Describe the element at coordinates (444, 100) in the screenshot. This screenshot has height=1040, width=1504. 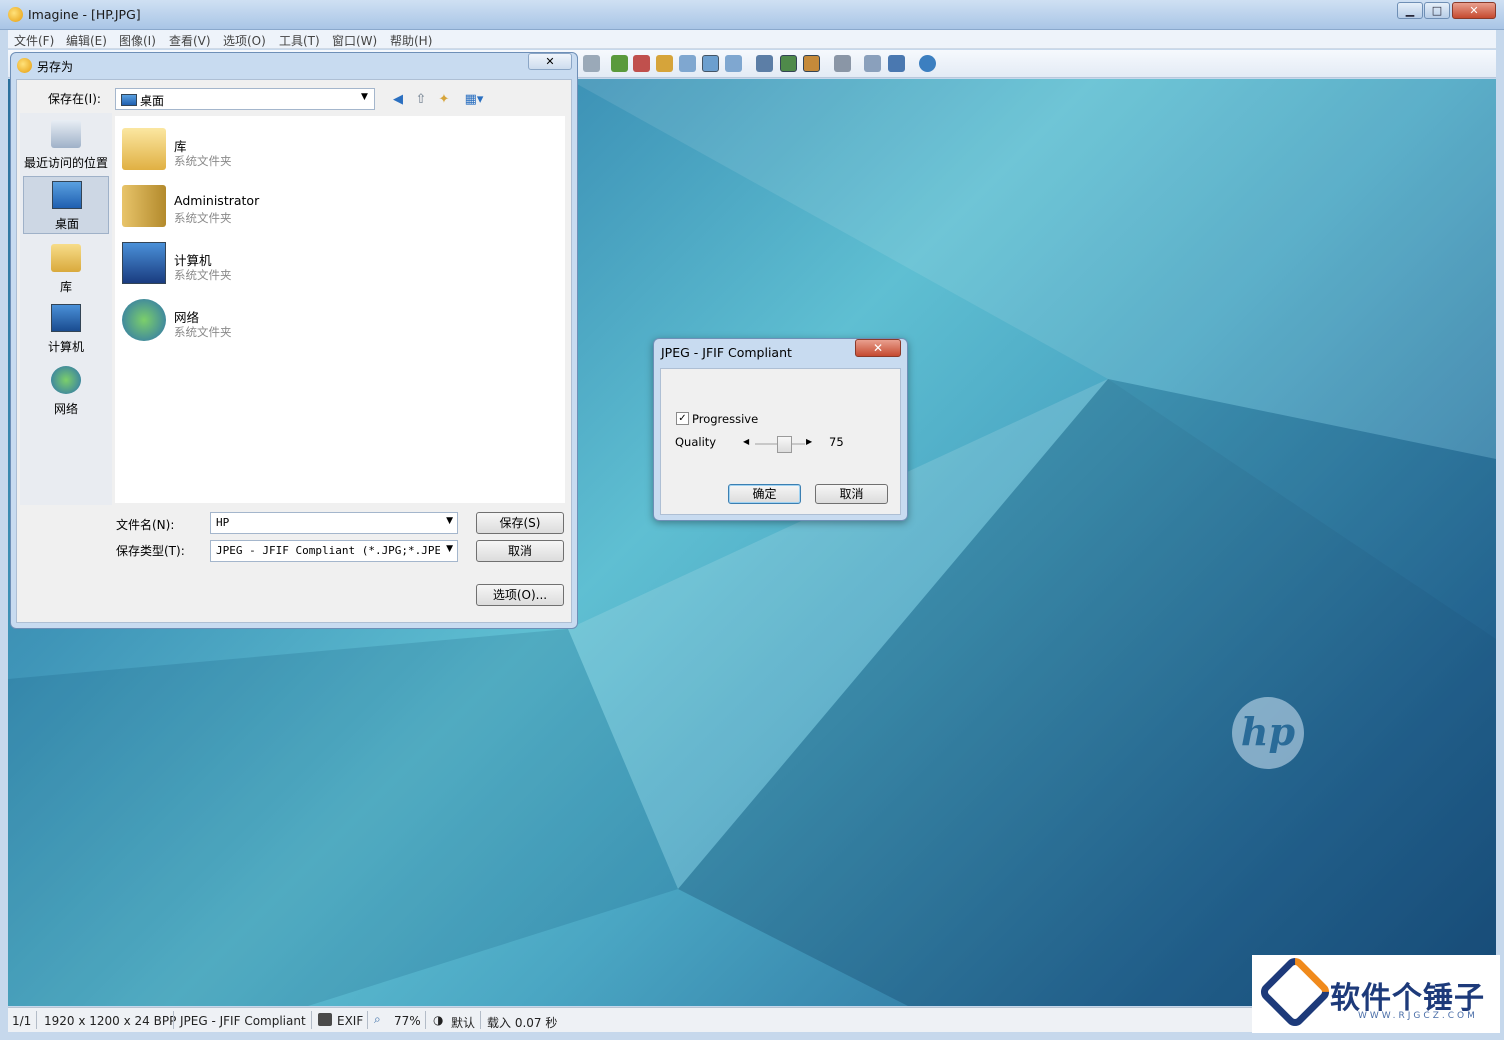
I see `new-folder-icon: ✦` at that location.